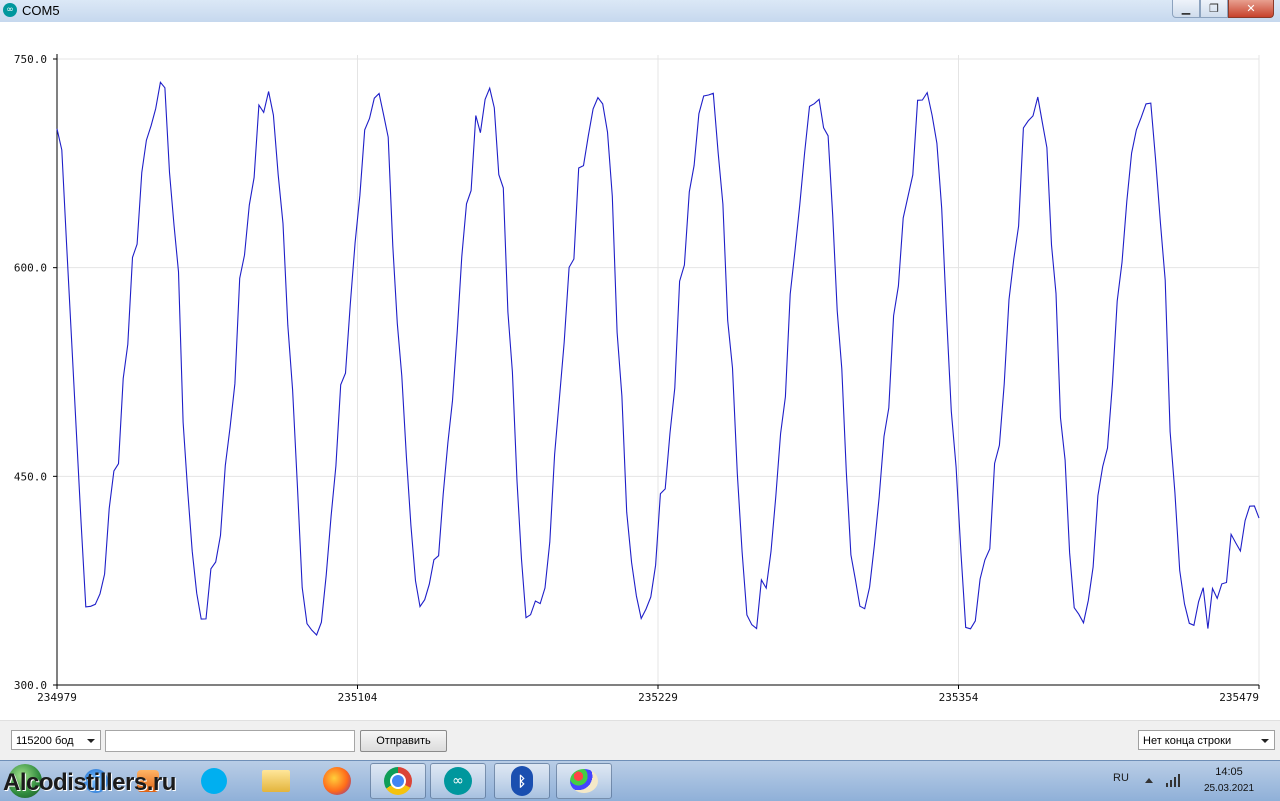 The image size is (1280, 801). What do you see at coordinates (214, 781) in the screenshot?
I see `skype-icon` at bounding box center [214, 781].